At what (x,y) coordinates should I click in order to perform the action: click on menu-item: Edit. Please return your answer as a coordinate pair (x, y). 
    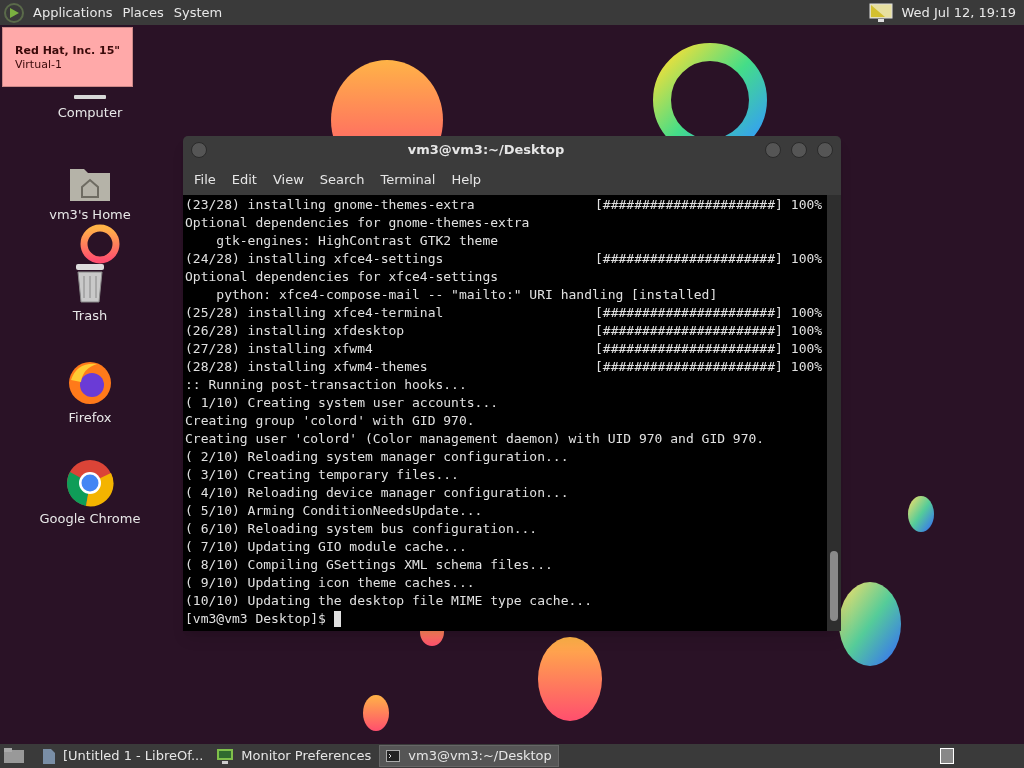
    Looking at the image, I should click on (244, 179).